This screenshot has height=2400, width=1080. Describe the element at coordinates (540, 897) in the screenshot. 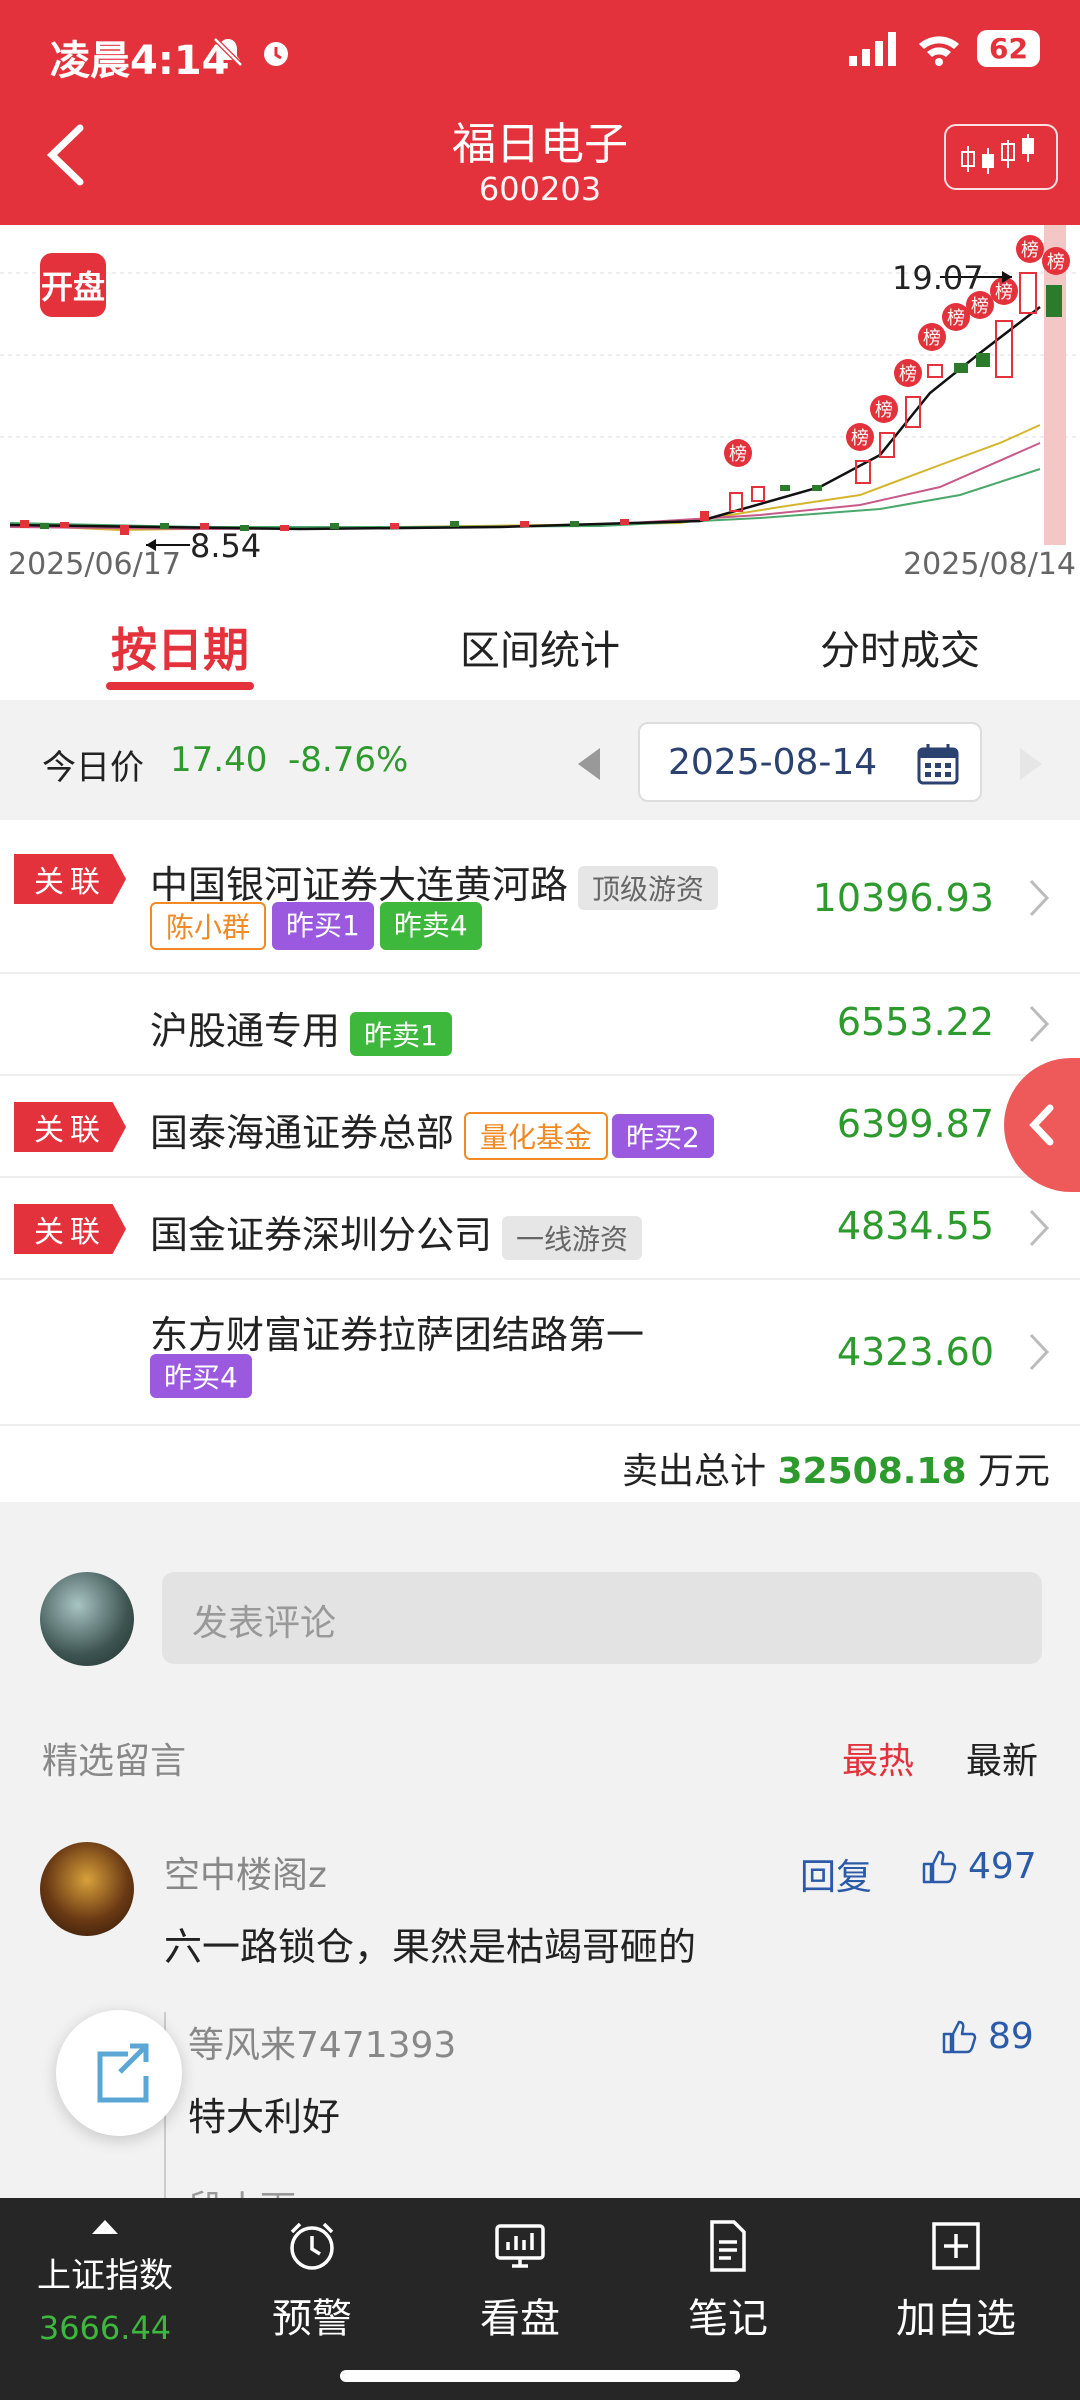

I see `list-item: 关联 中国银河证券大连黄河路 顶级游资 陈小群 昨买1 昨卖4 10396.93` at that location.